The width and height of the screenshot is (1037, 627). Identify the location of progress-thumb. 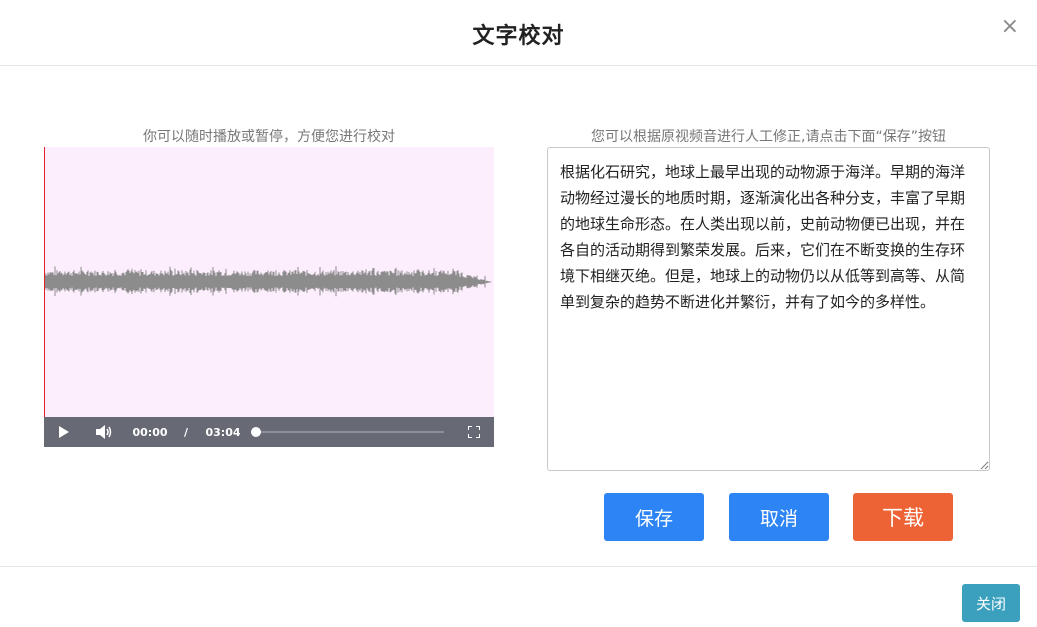
(256, 432).